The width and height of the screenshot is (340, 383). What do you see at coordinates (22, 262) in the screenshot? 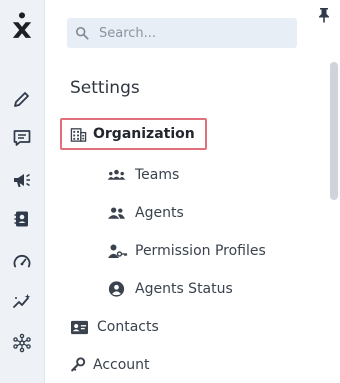
I see `speedometer-icon` at bounding box center [22, 262].